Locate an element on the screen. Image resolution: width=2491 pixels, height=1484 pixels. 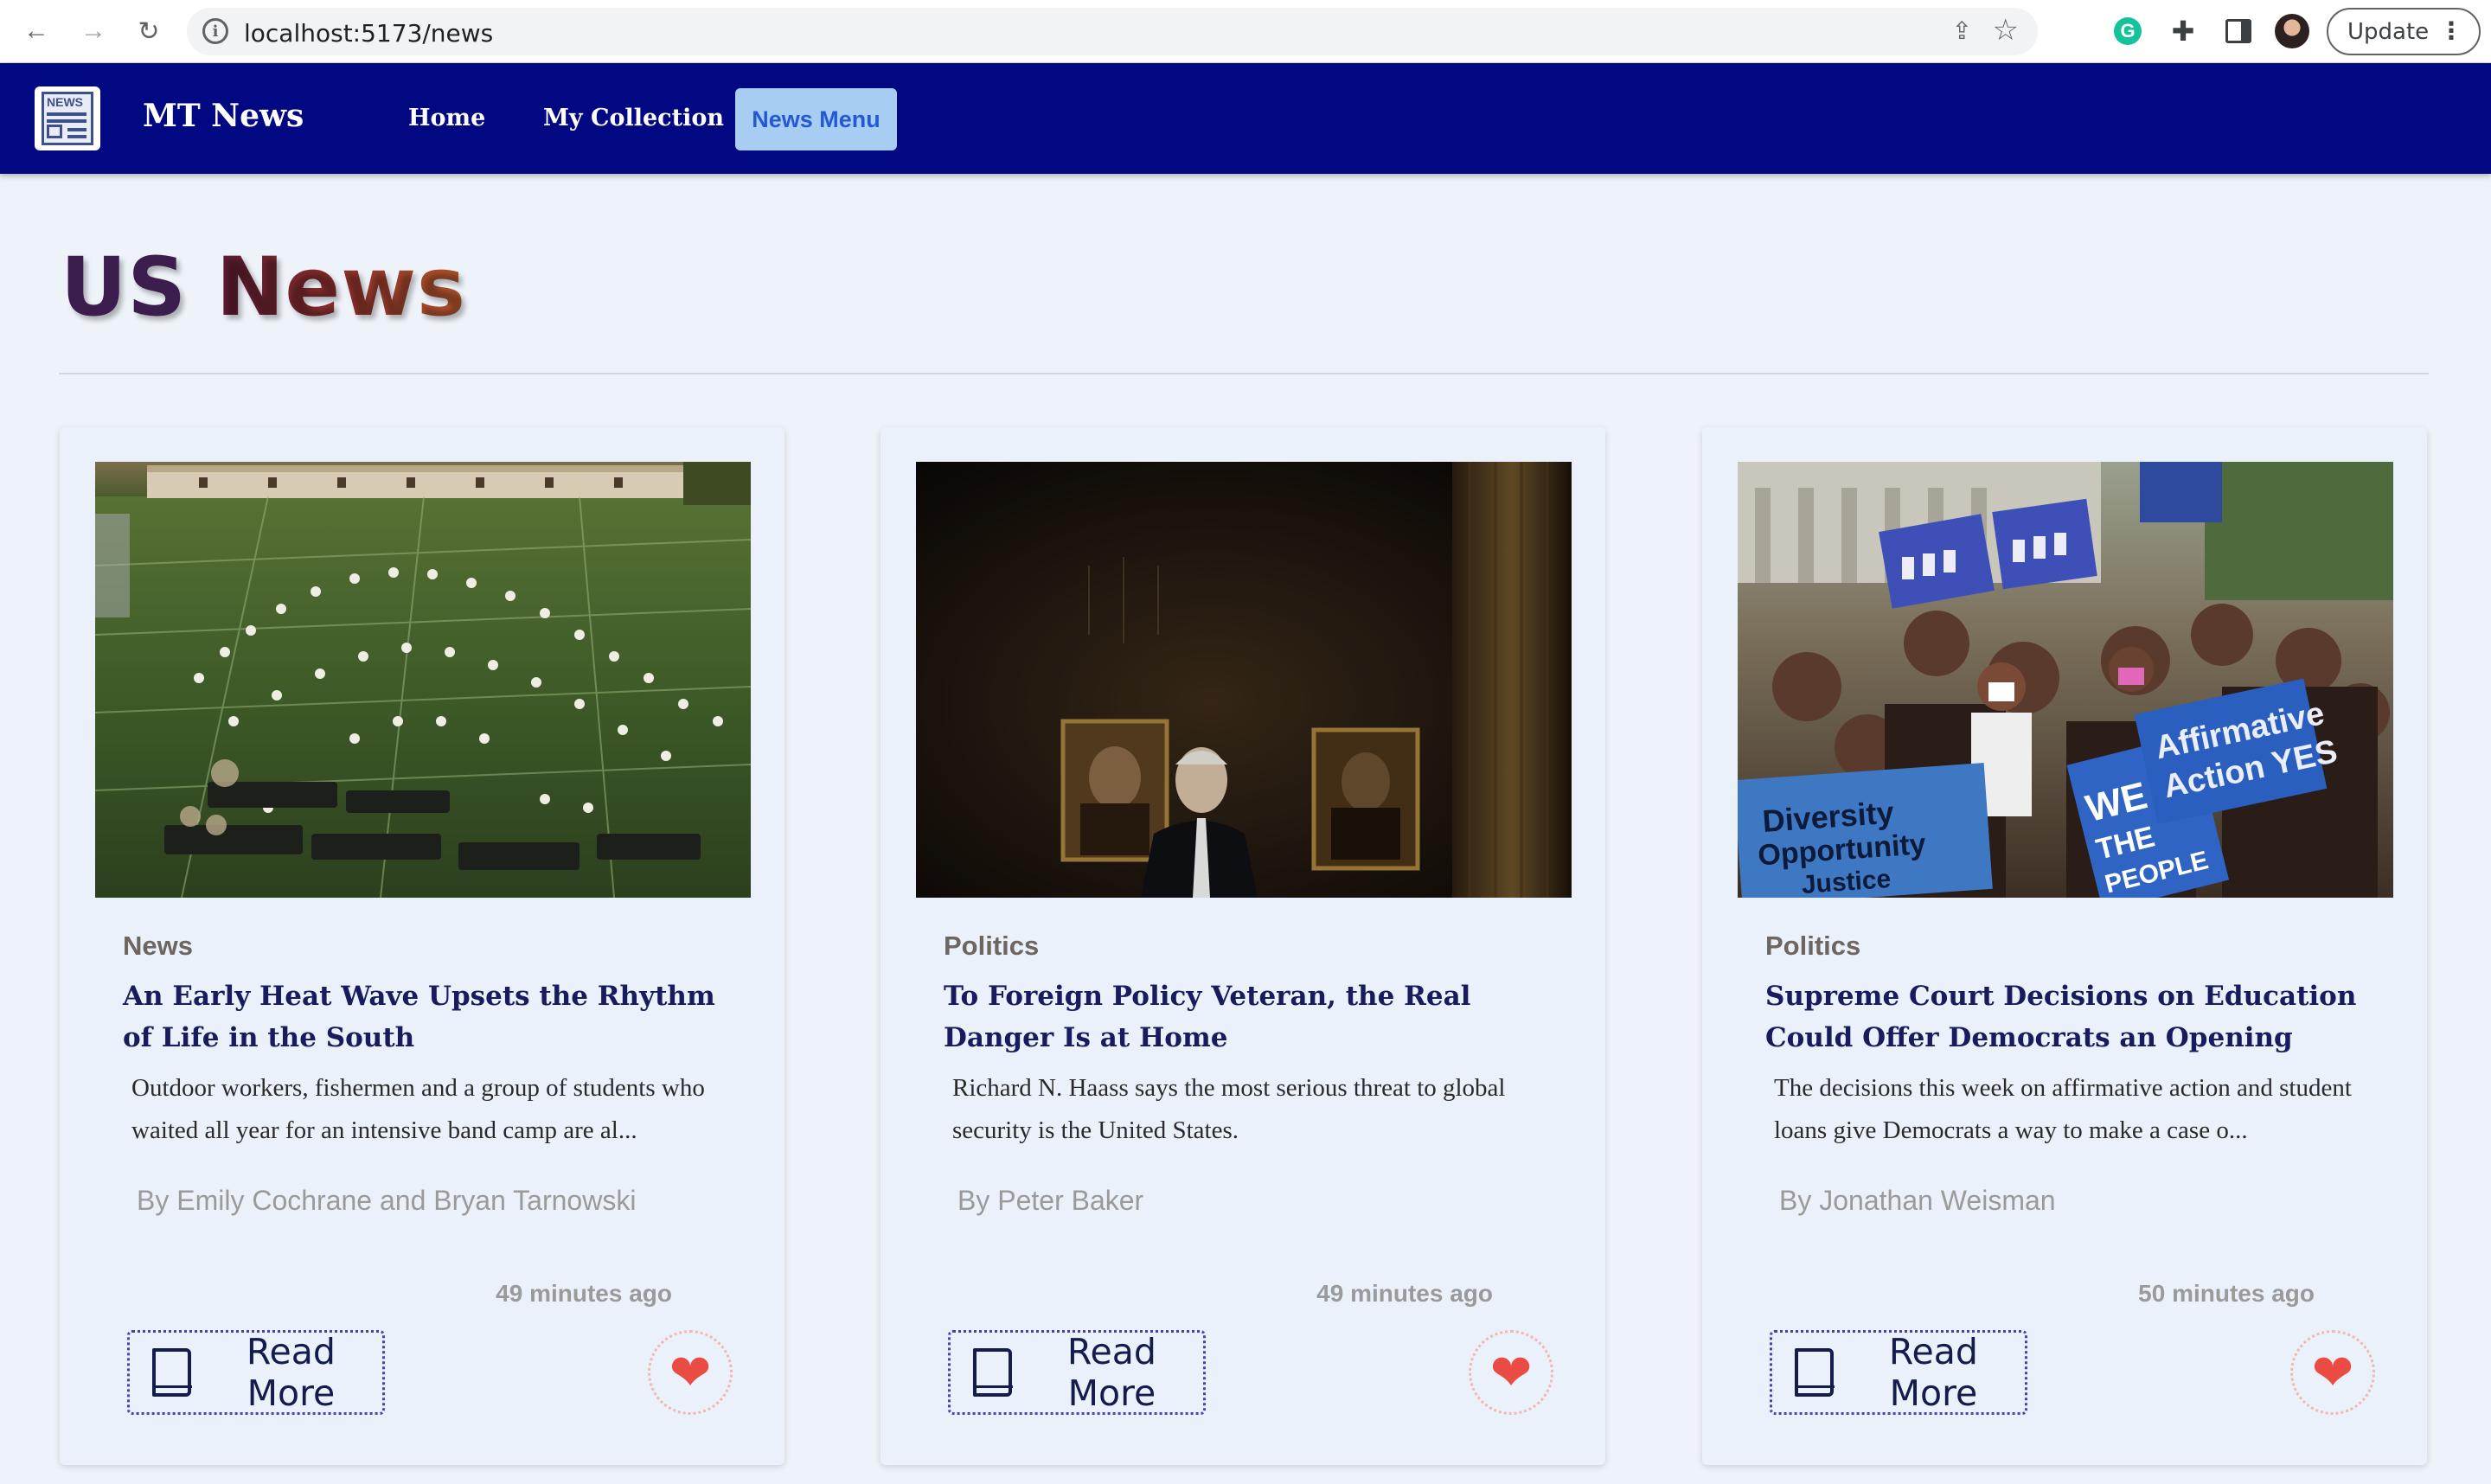
band-field-photo is located at coordinates (423, 680).